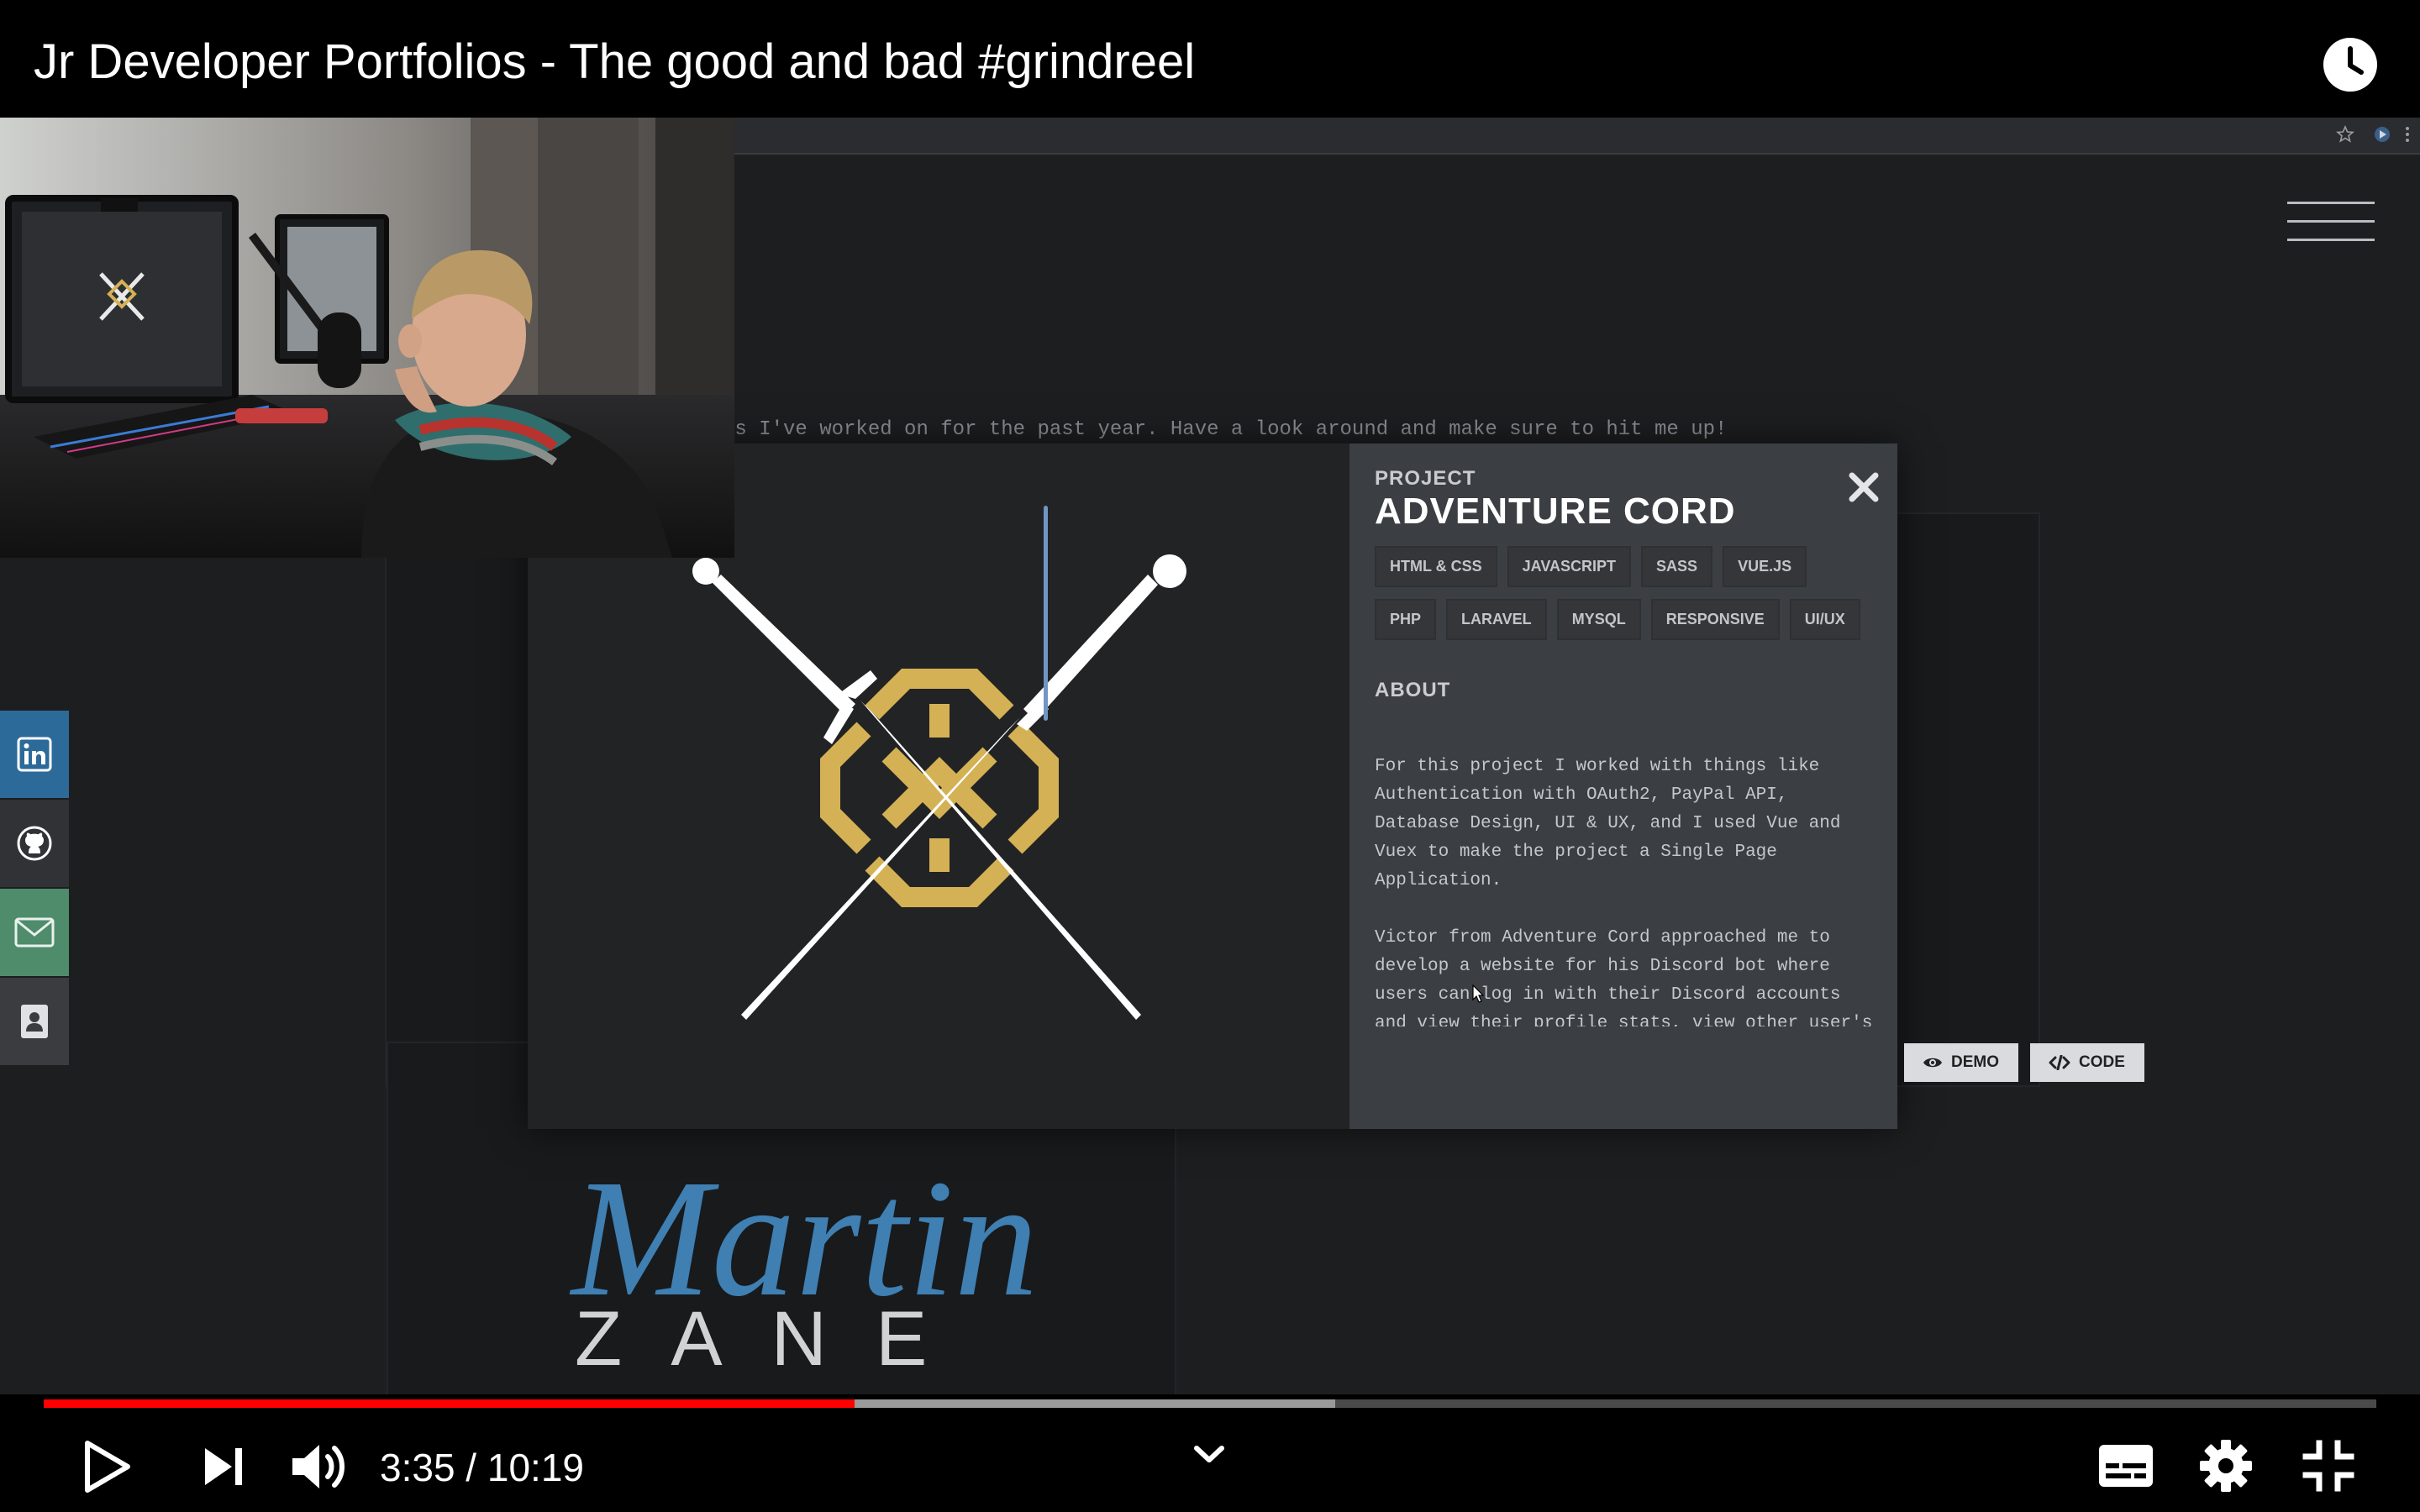  Describe the element at coordinates (2226, 1466) in the screenshot. I see `settings-gear-icon` at that location.